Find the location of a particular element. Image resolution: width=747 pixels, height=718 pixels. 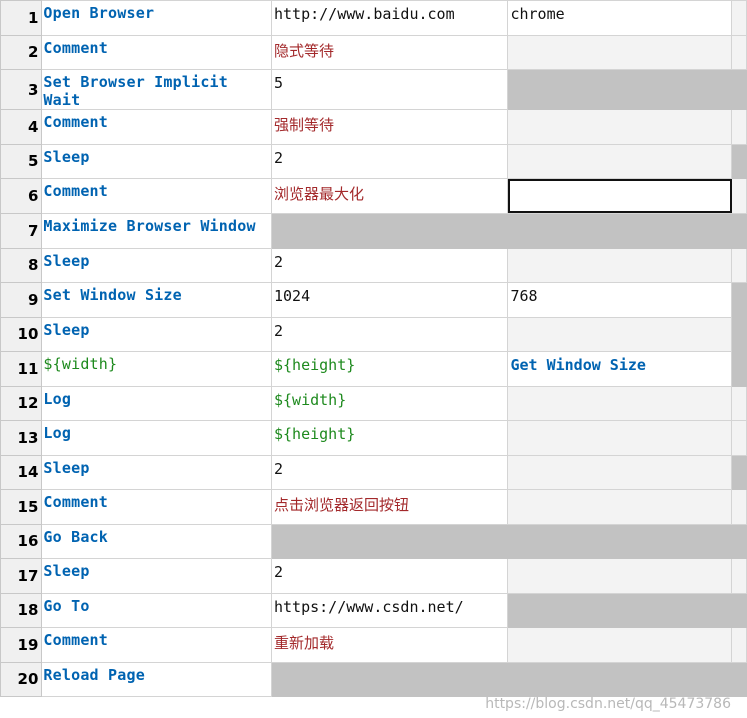

table-row: 11 ${width} ${height} Get Window Size is located at coordinates (373, 369).